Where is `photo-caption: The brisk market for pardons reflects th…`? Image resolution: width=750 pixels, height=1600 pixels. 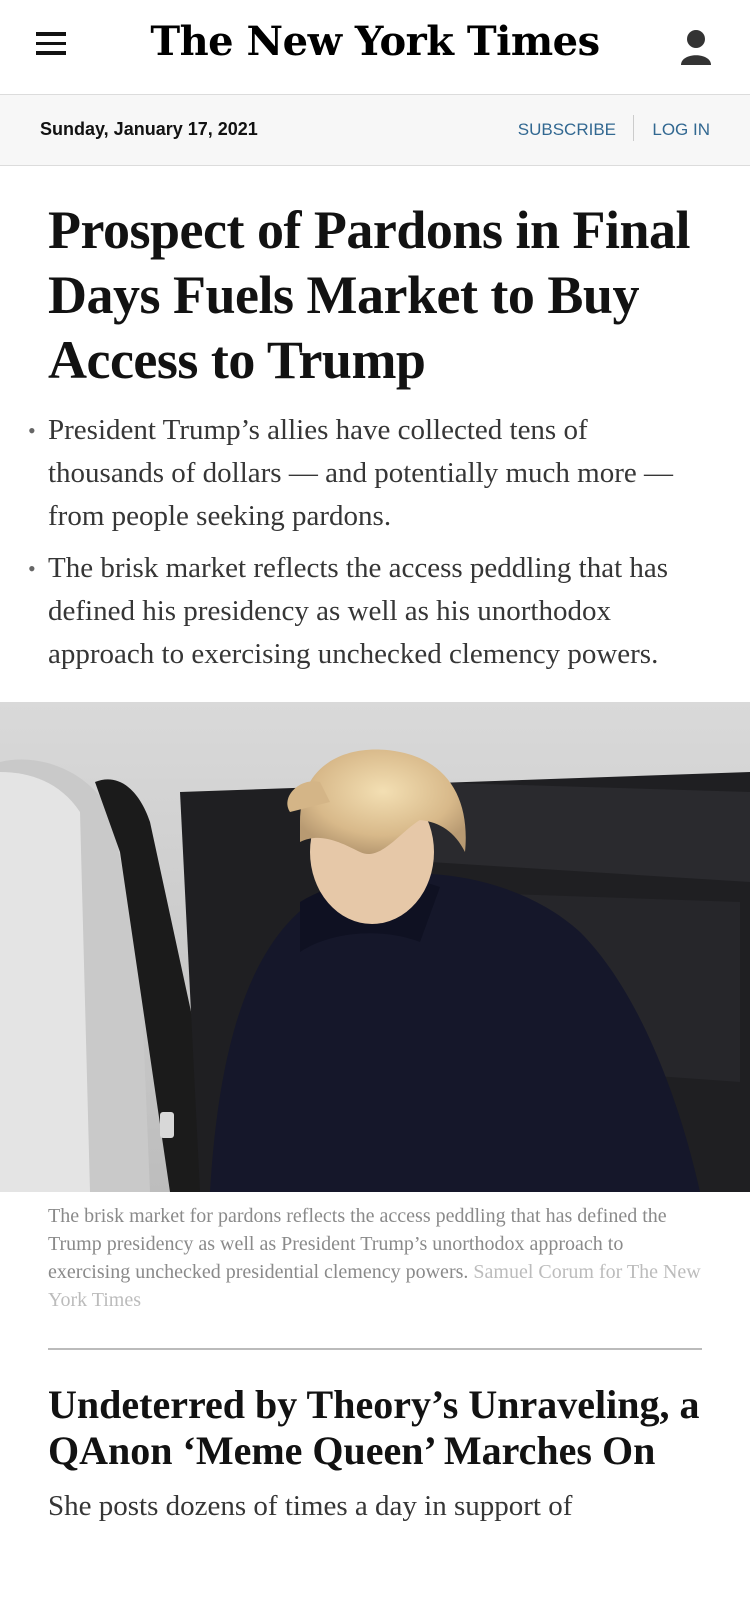 photo-caption: The brisk market for pardons reflects th… is located at coordinates (375, 1253).